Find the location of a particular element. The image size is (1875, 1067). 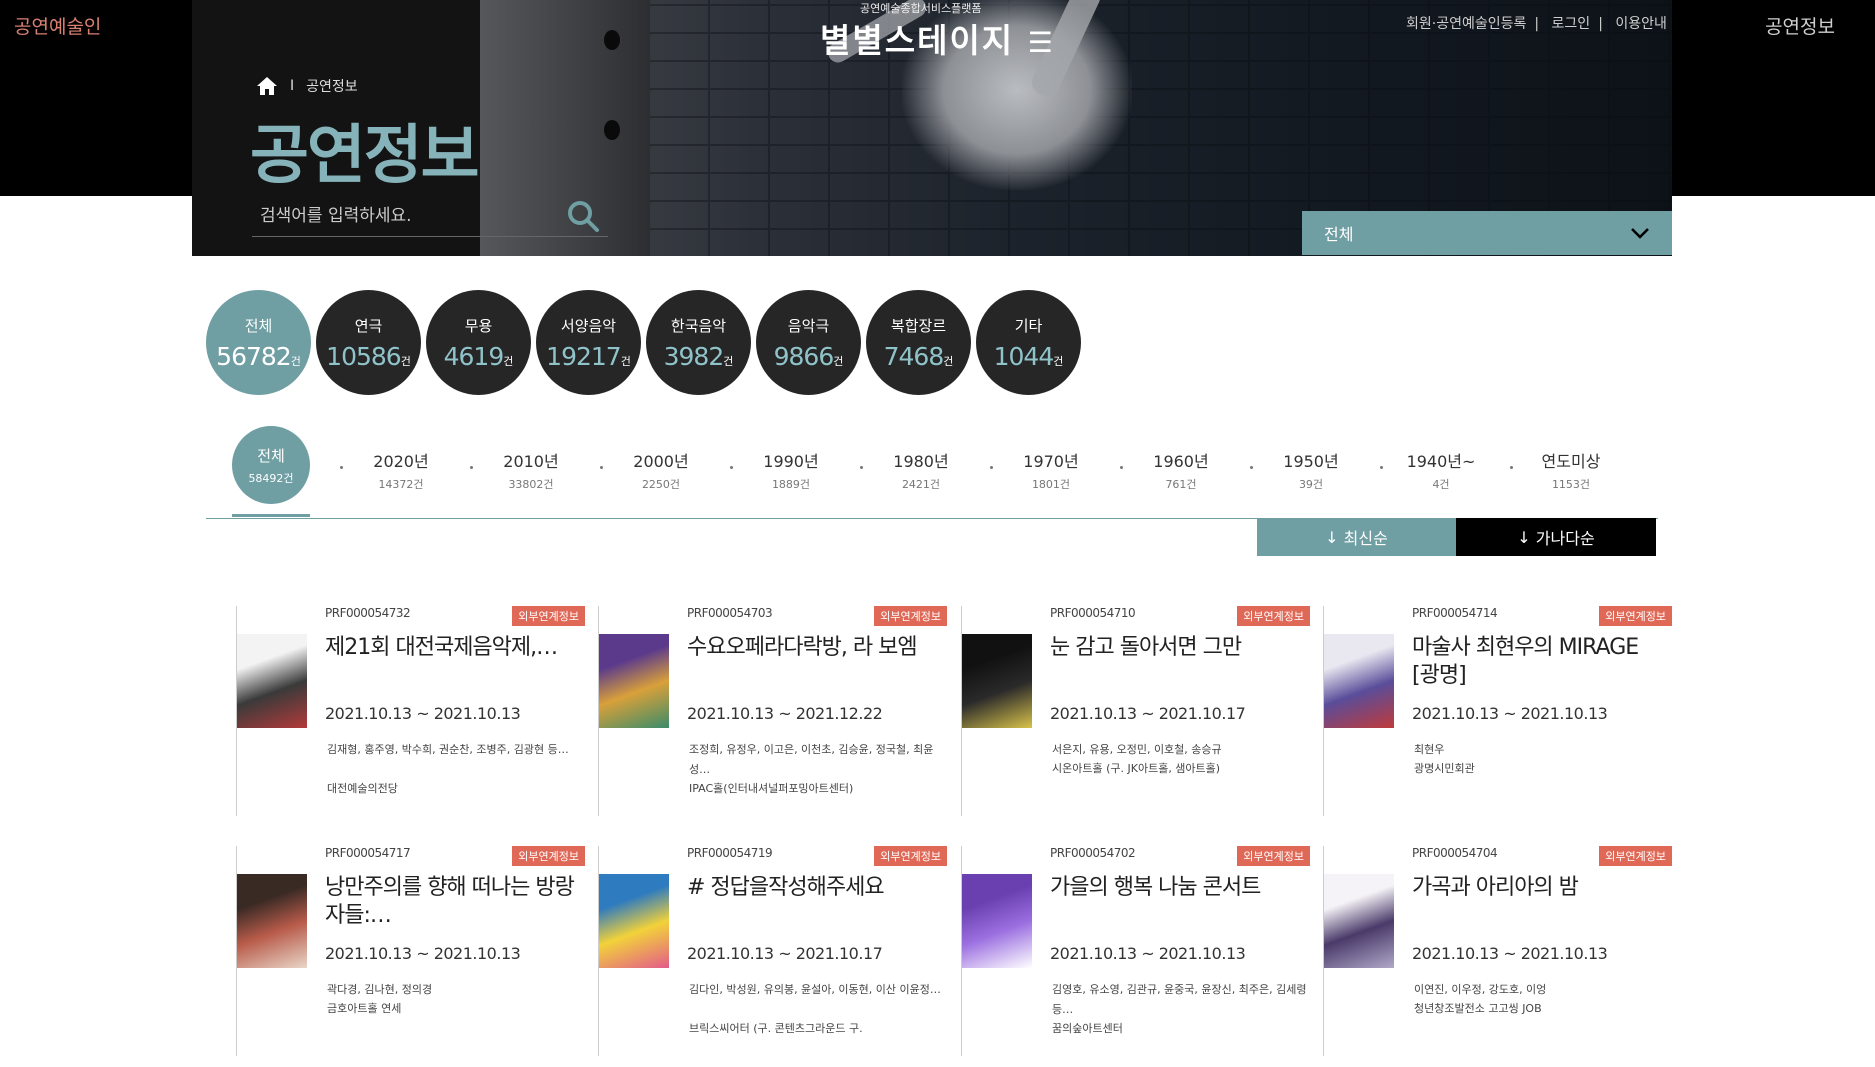

performance-cast: 최현우 is located at coordinates (1429, 749).